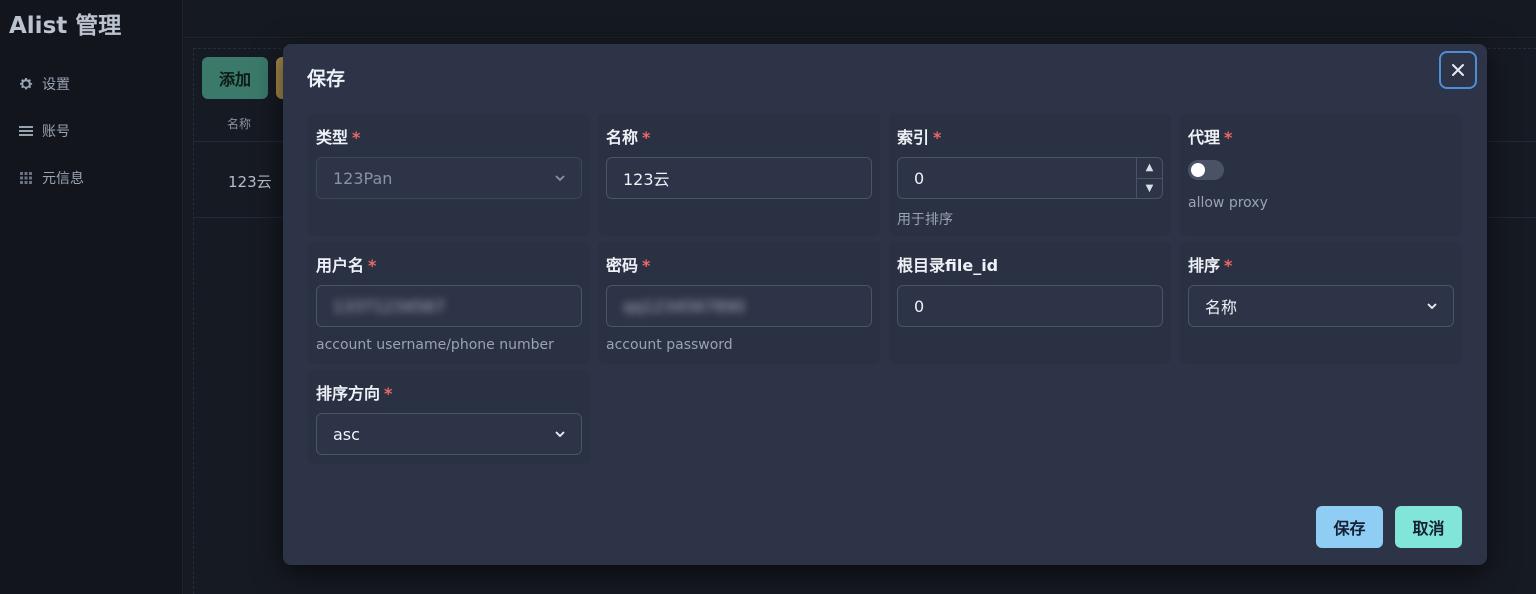  What do you see at coordinates (628, 137) in the screenshot?
I see `field-label: 名称 *` at bounding box center [628, 137].